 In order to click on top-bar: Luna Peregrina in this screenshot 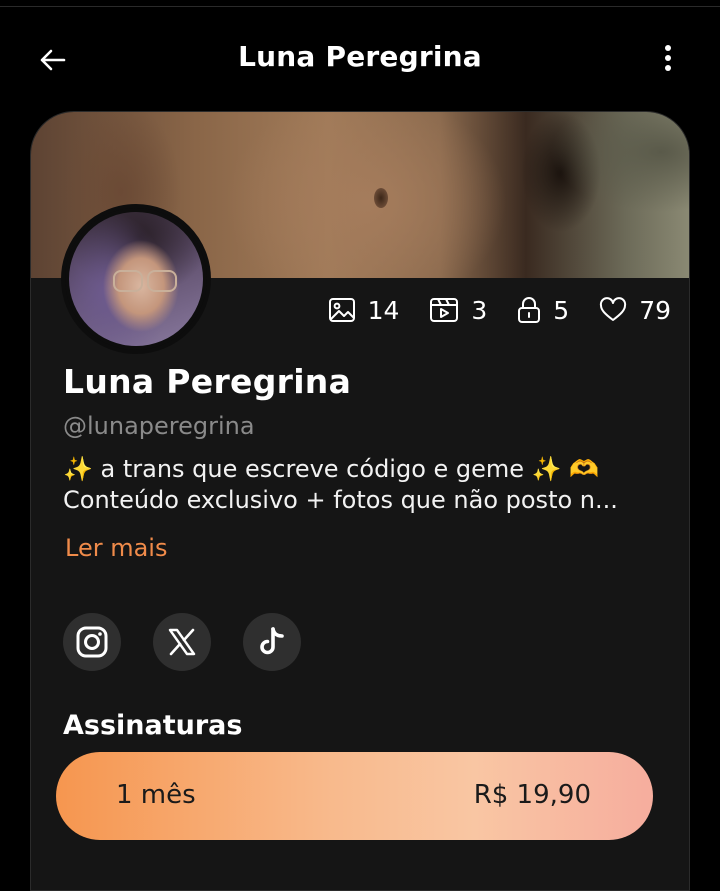, I will do `click(360, 60)`.